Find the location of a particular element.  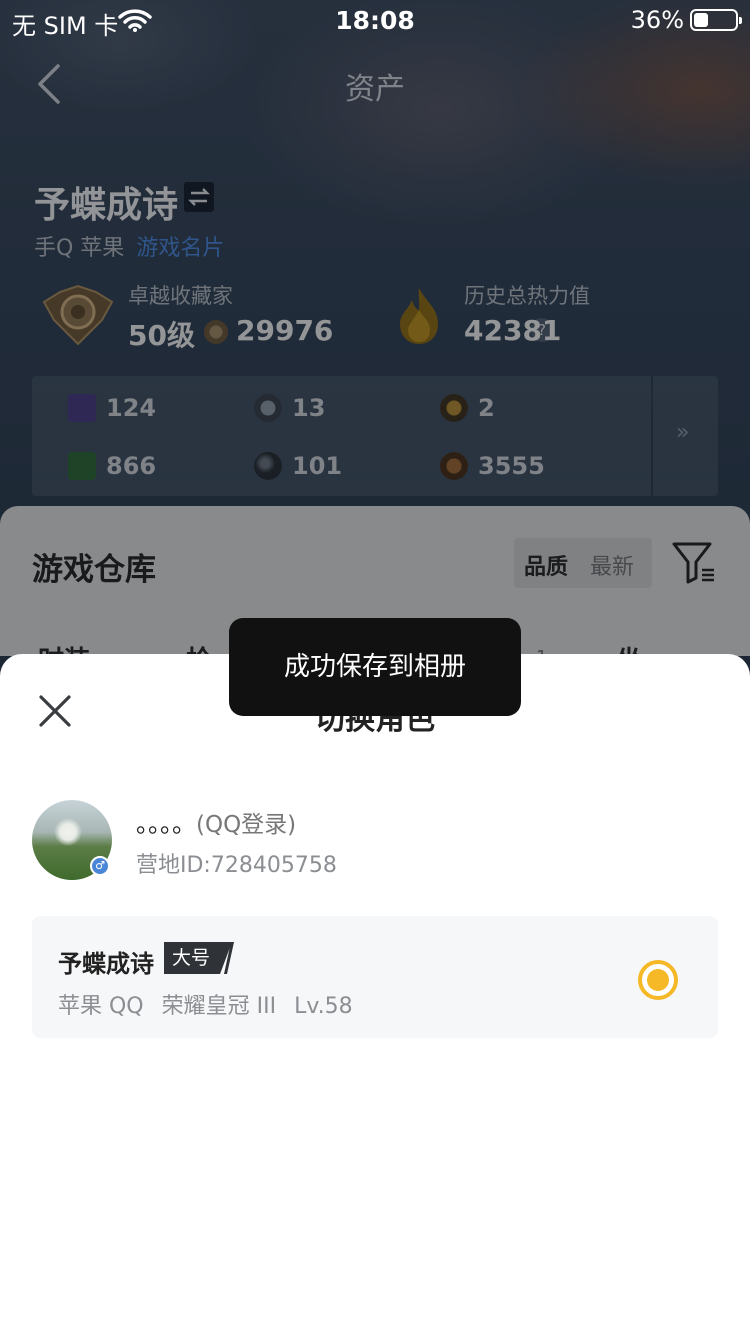

role-card: 予蝶成诗 大号 苹果 QQ 荣耀皇冠 III Lv.58 is located at coordinates (375, 977).